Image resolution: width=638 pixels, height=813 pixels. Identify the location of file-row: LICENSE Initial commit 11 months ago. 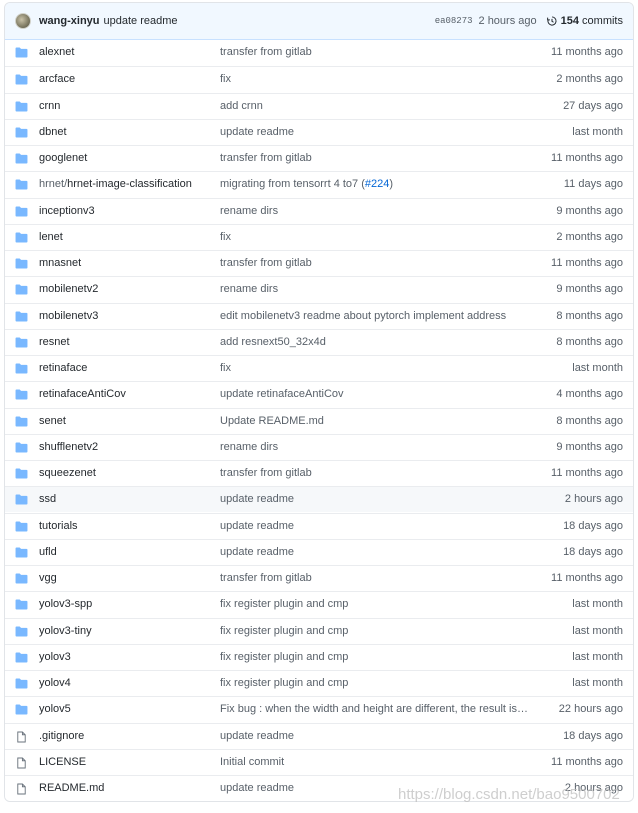
(319, 761).